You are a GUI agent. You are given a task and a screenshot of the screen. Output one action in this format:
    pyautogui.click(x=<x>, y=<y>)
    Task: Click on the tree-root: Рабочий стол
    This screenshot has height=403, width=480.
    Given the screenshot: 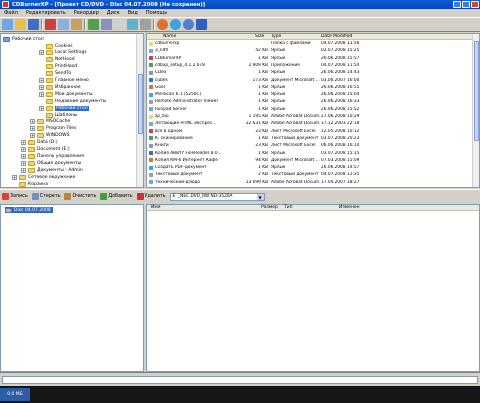 What is the action you would take?
    pyautogui.click(x=23, y=39)
    